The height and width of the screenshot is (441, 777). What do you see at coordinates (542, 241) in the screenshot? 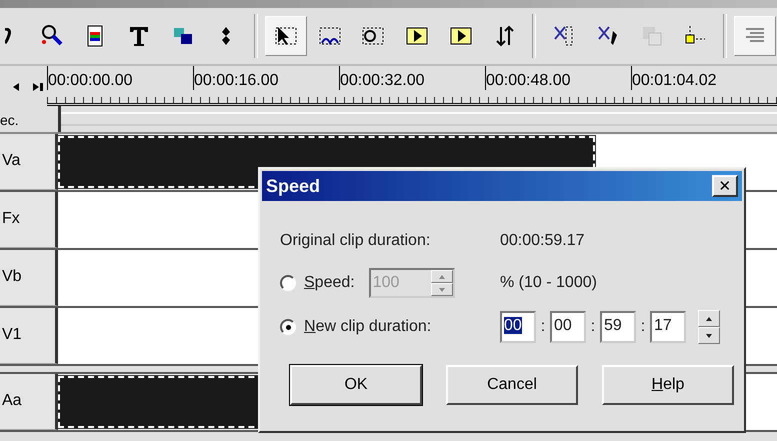
I see `duration-value: 00:00:59.17` at bounding box center [542, 241].